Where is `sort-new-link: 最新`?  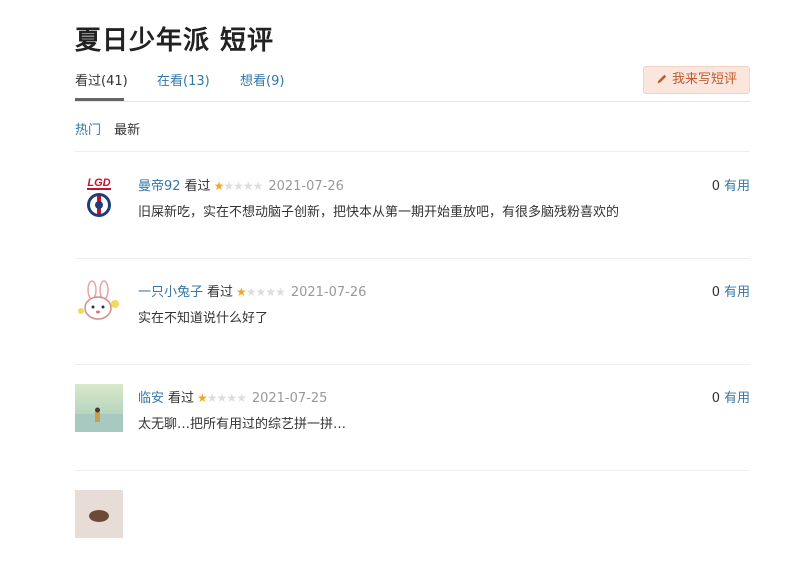
sort-new-link: 最新 is located at coordinates (127, 130).